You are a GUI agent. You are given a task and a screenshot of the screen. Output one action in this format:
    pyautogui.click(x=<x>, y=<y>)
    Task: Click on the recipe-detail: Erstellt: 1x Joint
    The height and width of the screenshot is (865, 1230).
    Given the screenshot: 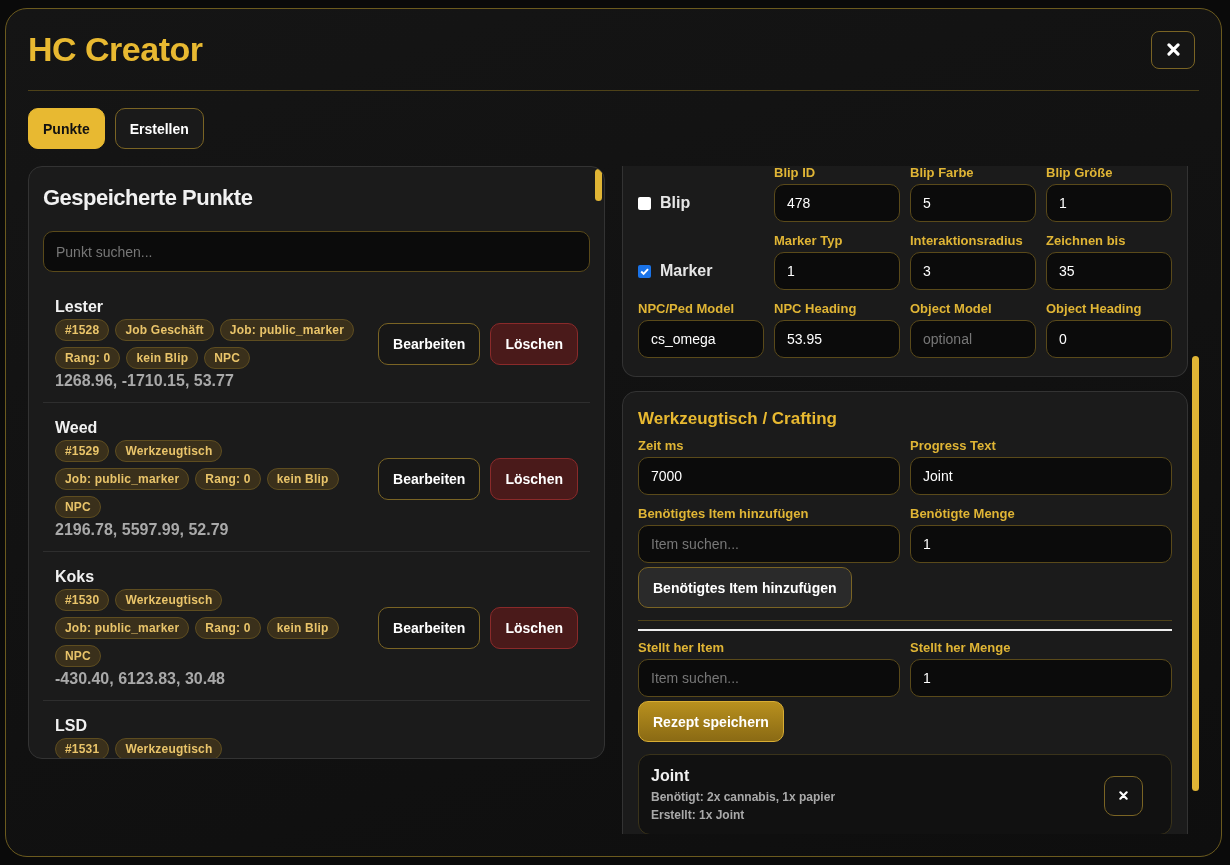 What is the action you would take?
    pyautogui.click(x=698, y=815)
    